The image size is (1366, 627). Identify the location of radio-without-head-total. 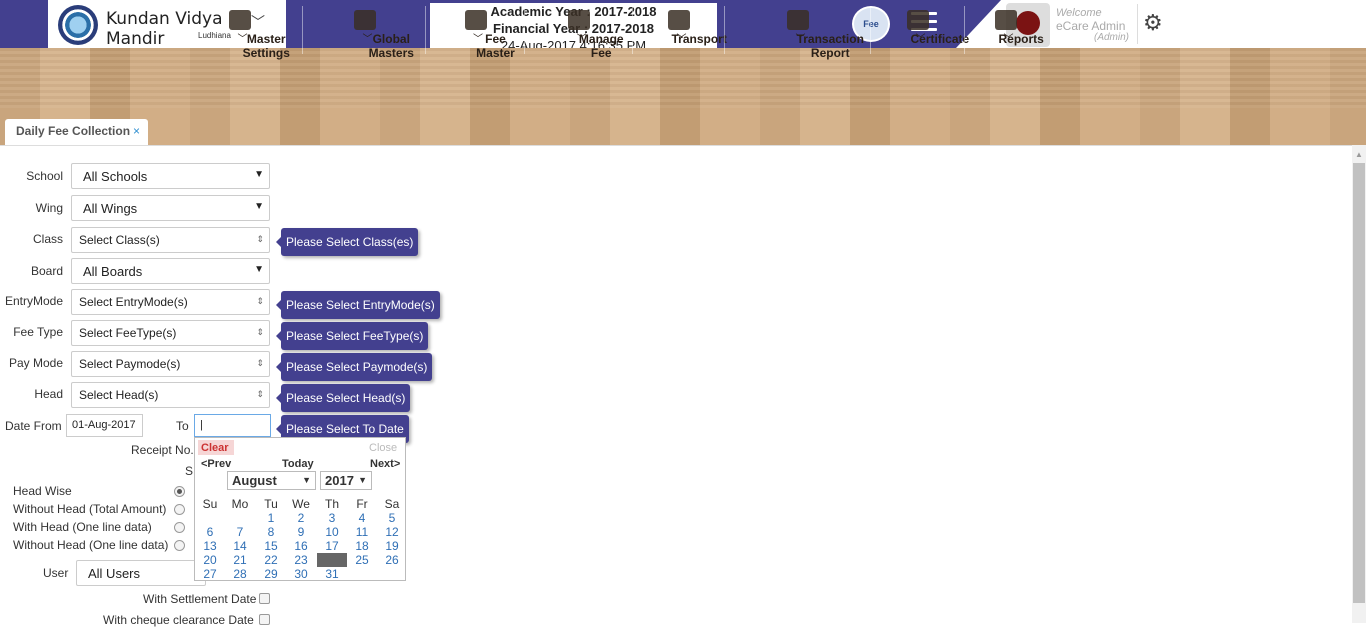
(179, 509).